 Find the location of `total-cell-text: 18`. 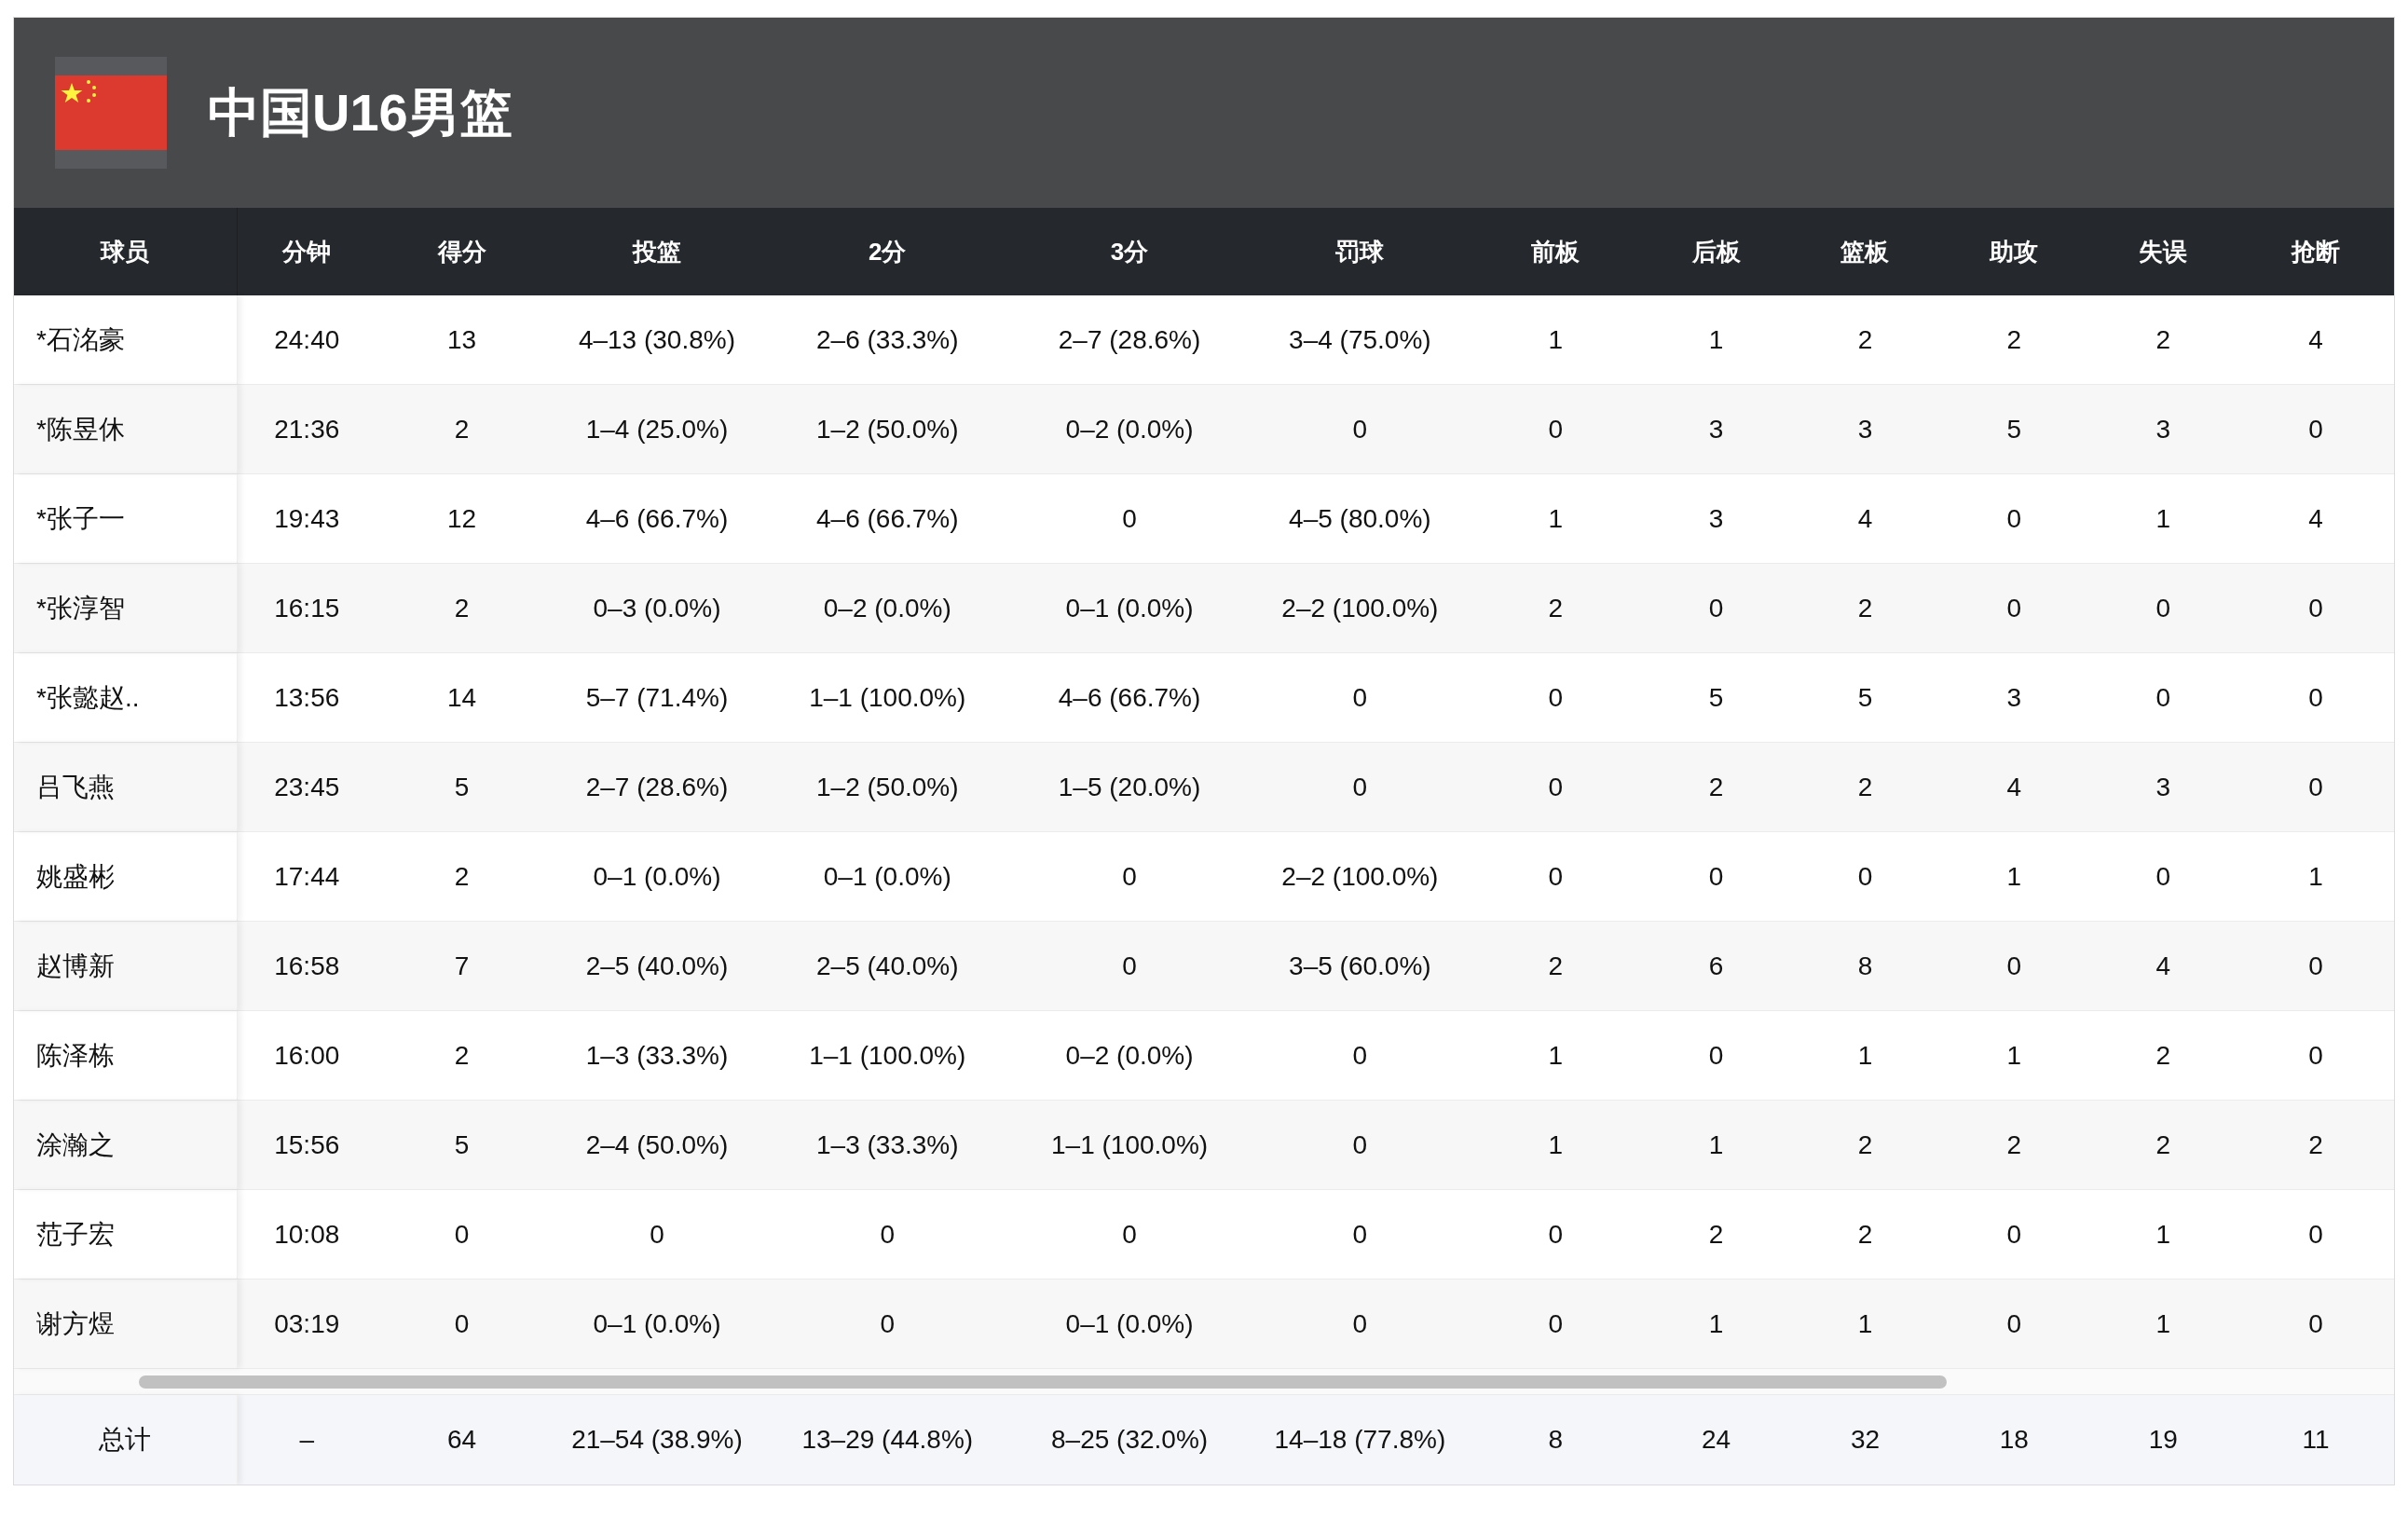

total-cell-text: 18 is located at coordinates (2014, 1440).